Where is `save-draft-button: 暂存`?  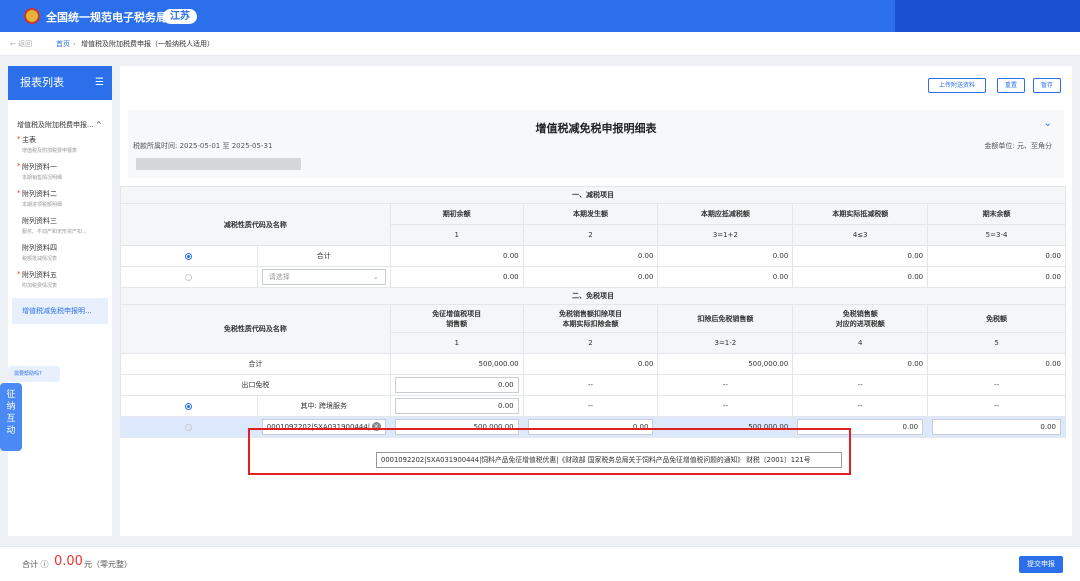 save-draft-button: 暂存 is located at coordinates (1047, 85).